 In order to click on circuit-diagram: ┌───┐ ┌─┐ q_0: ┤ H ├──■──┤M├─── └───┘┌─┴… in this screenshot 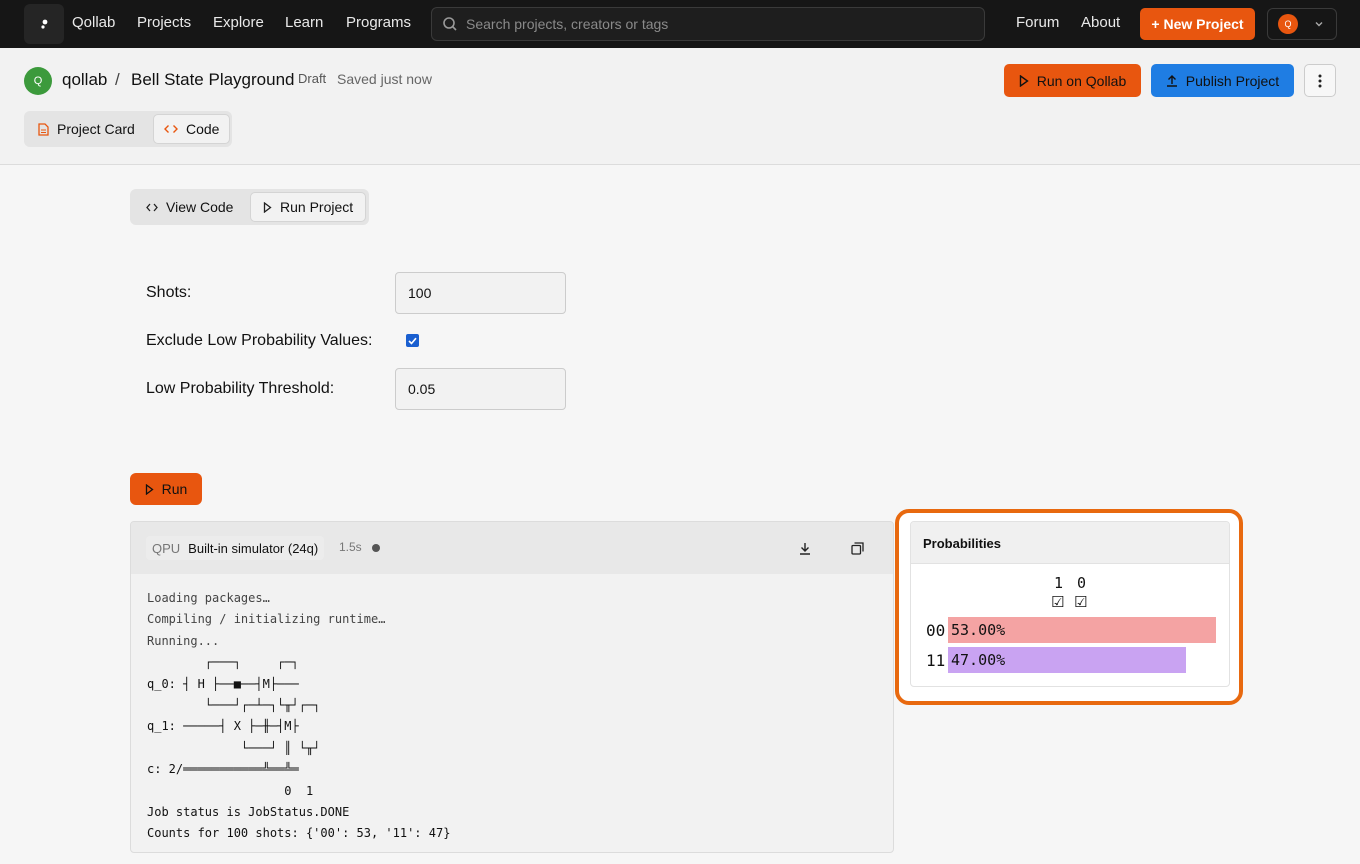, I will do `click(234, 726)`.